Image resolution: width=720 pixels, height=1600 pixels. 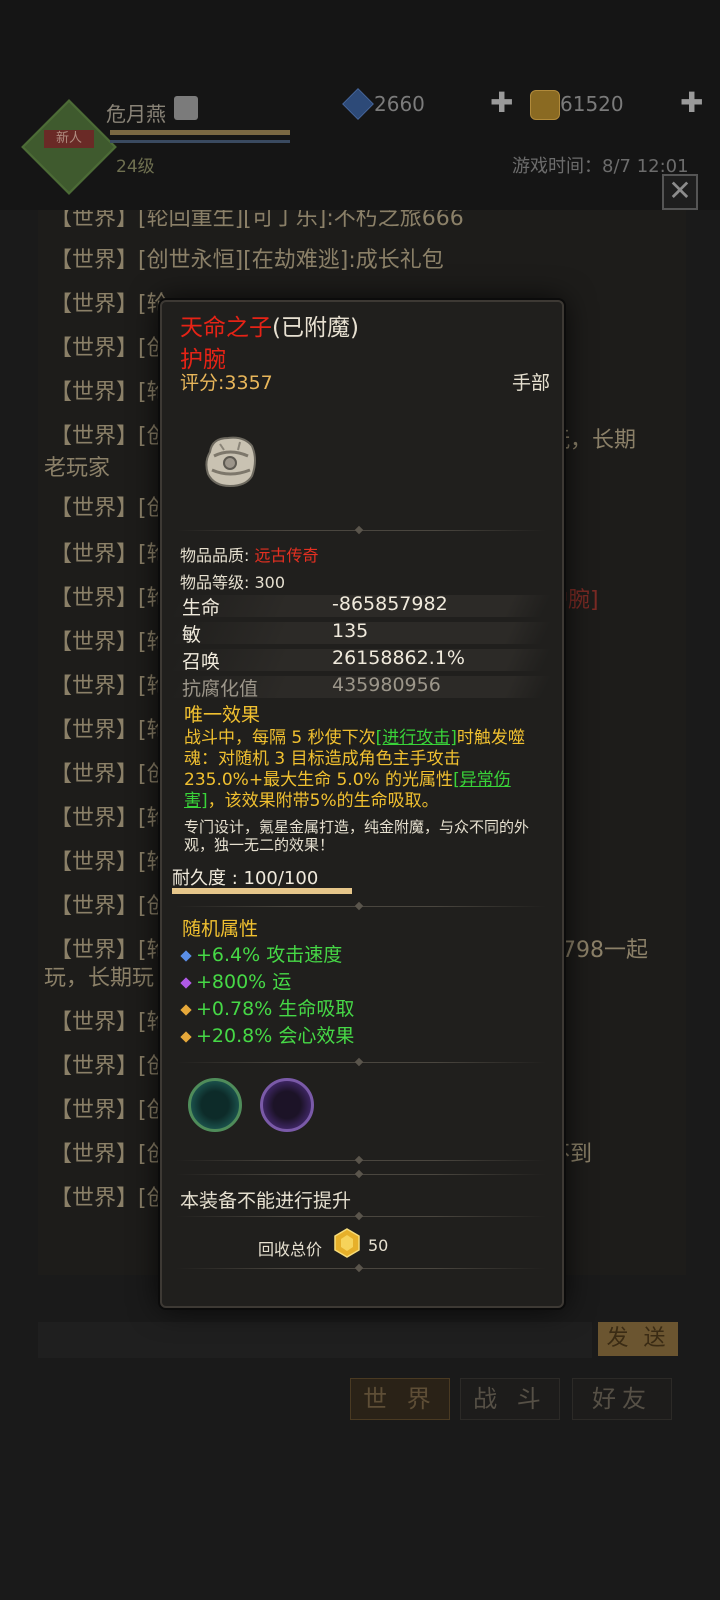 I want to click on unique-text-part: ，该效果附带5%的生命吸取。, so click(x=323, y=801).